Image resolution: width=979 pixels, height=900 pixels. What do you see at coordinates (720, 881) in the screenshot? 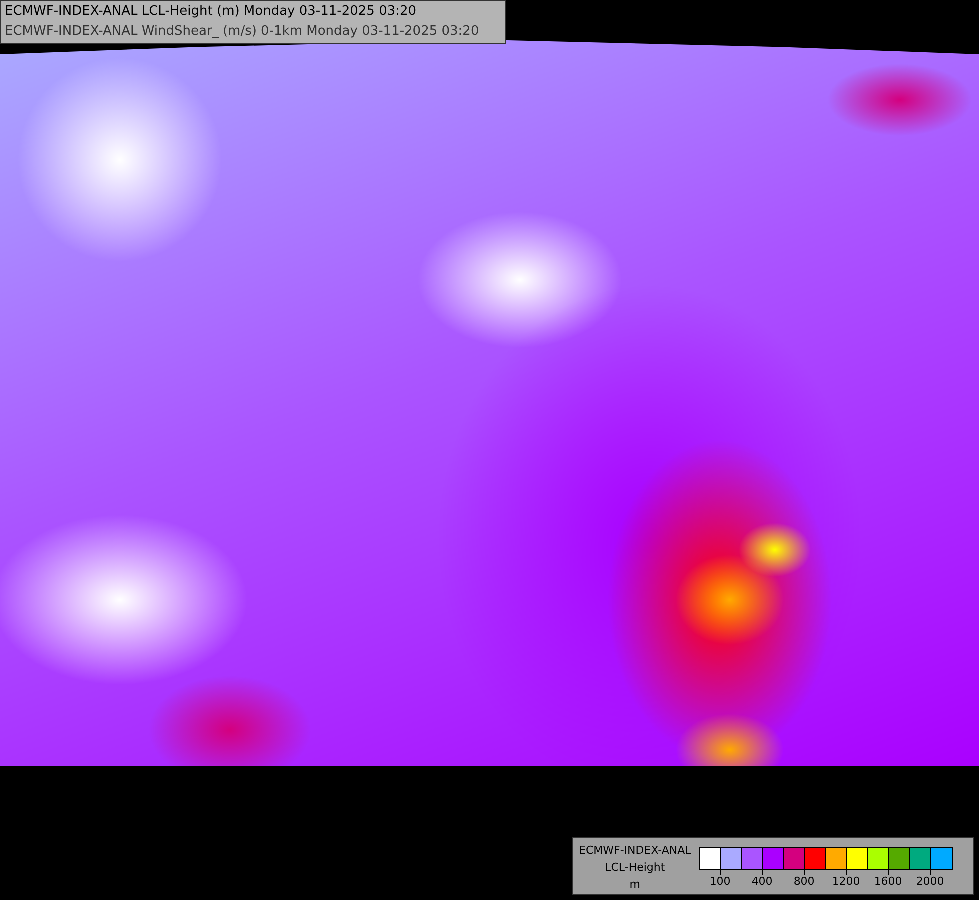
I see `scale-label: 100` at bounding box center [720, 881].